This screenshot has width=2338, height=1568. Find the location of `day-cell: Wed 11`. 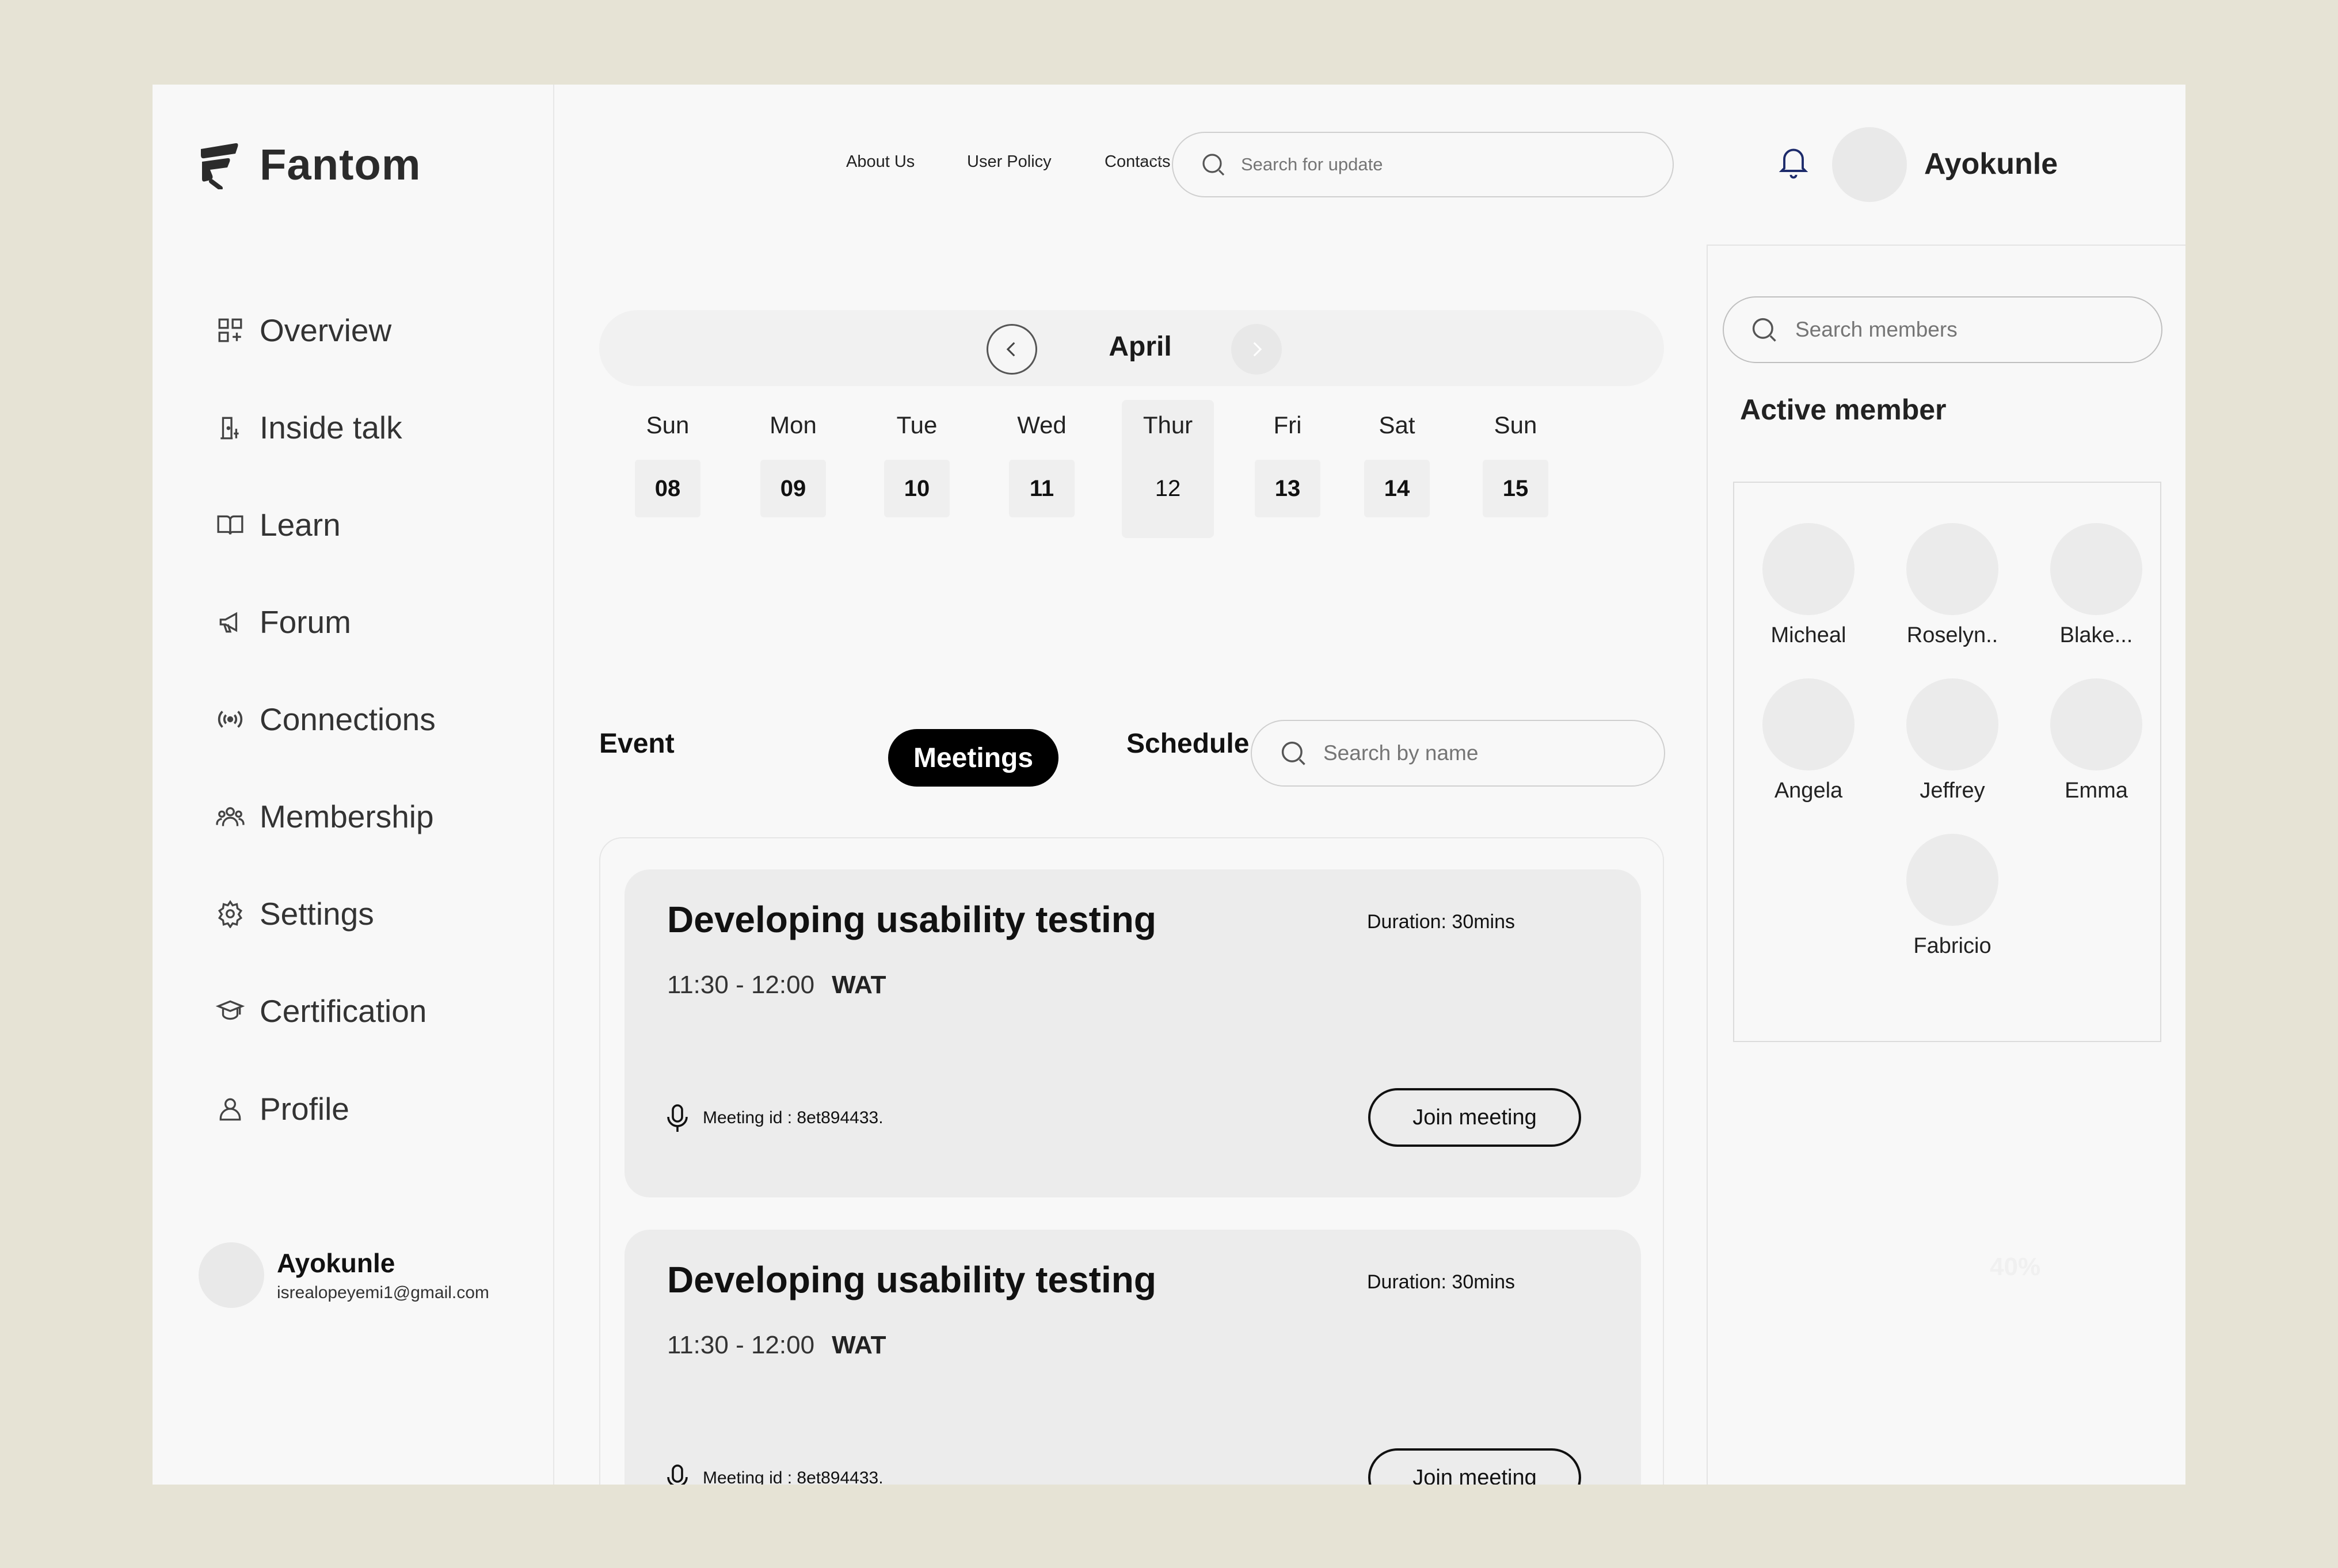

day-cell: Wed 11 is located at coordinates (1042, 469).